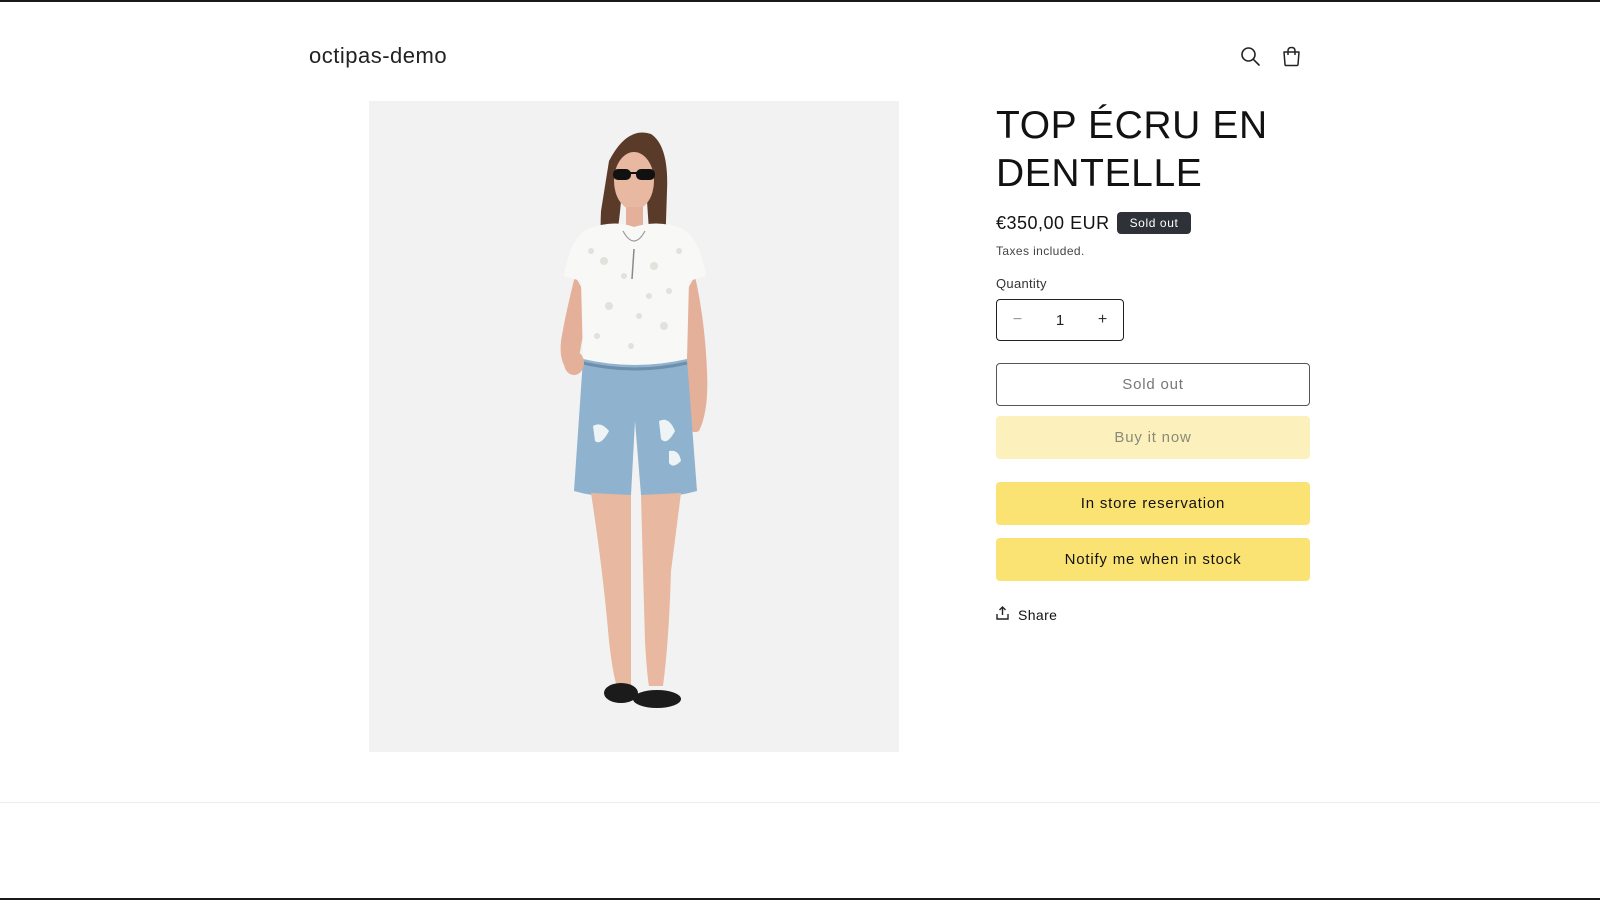 The height and width of the screenshot is (900, 1600). What do you see at coordinates (378, 56) in the screenshot?
I see `store-logo: octipas-demo` at bounding box center [378, 56].